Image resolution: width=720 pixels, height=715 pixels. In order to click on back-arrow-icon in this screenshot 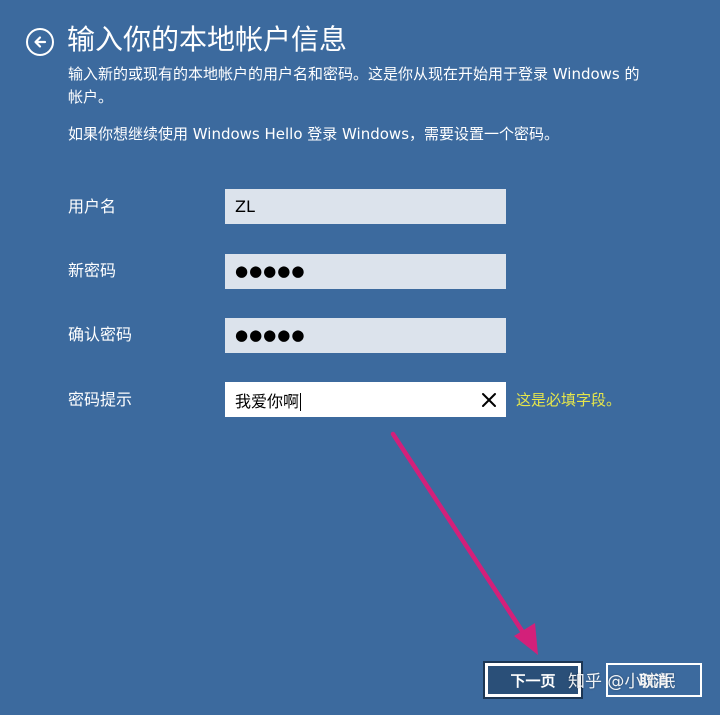, I will do `click(40, 42)`.